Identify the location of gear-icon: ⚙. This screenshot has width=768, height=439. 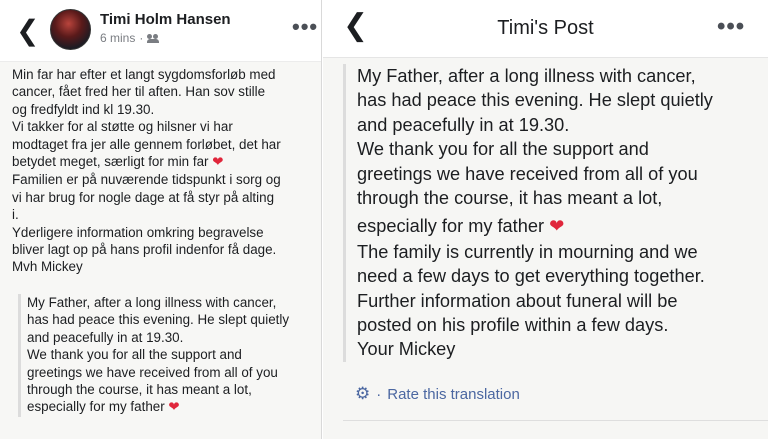
(362, 394).